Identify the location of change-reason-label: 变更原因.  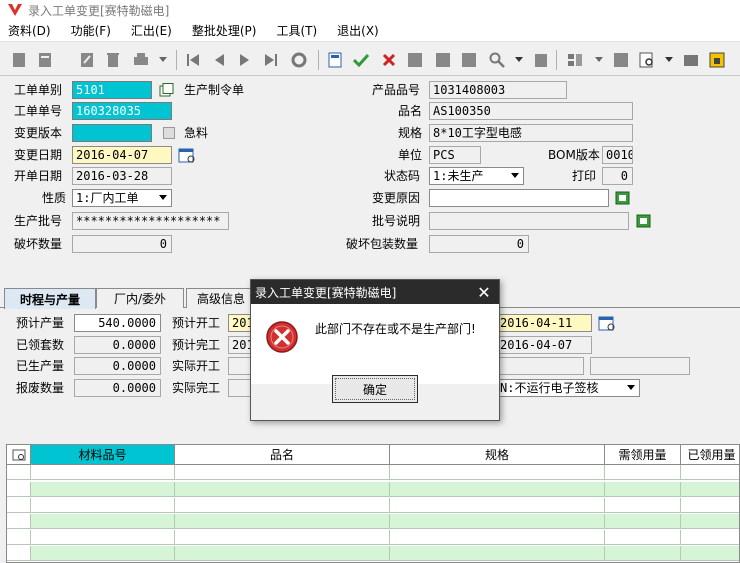
(396, 198).